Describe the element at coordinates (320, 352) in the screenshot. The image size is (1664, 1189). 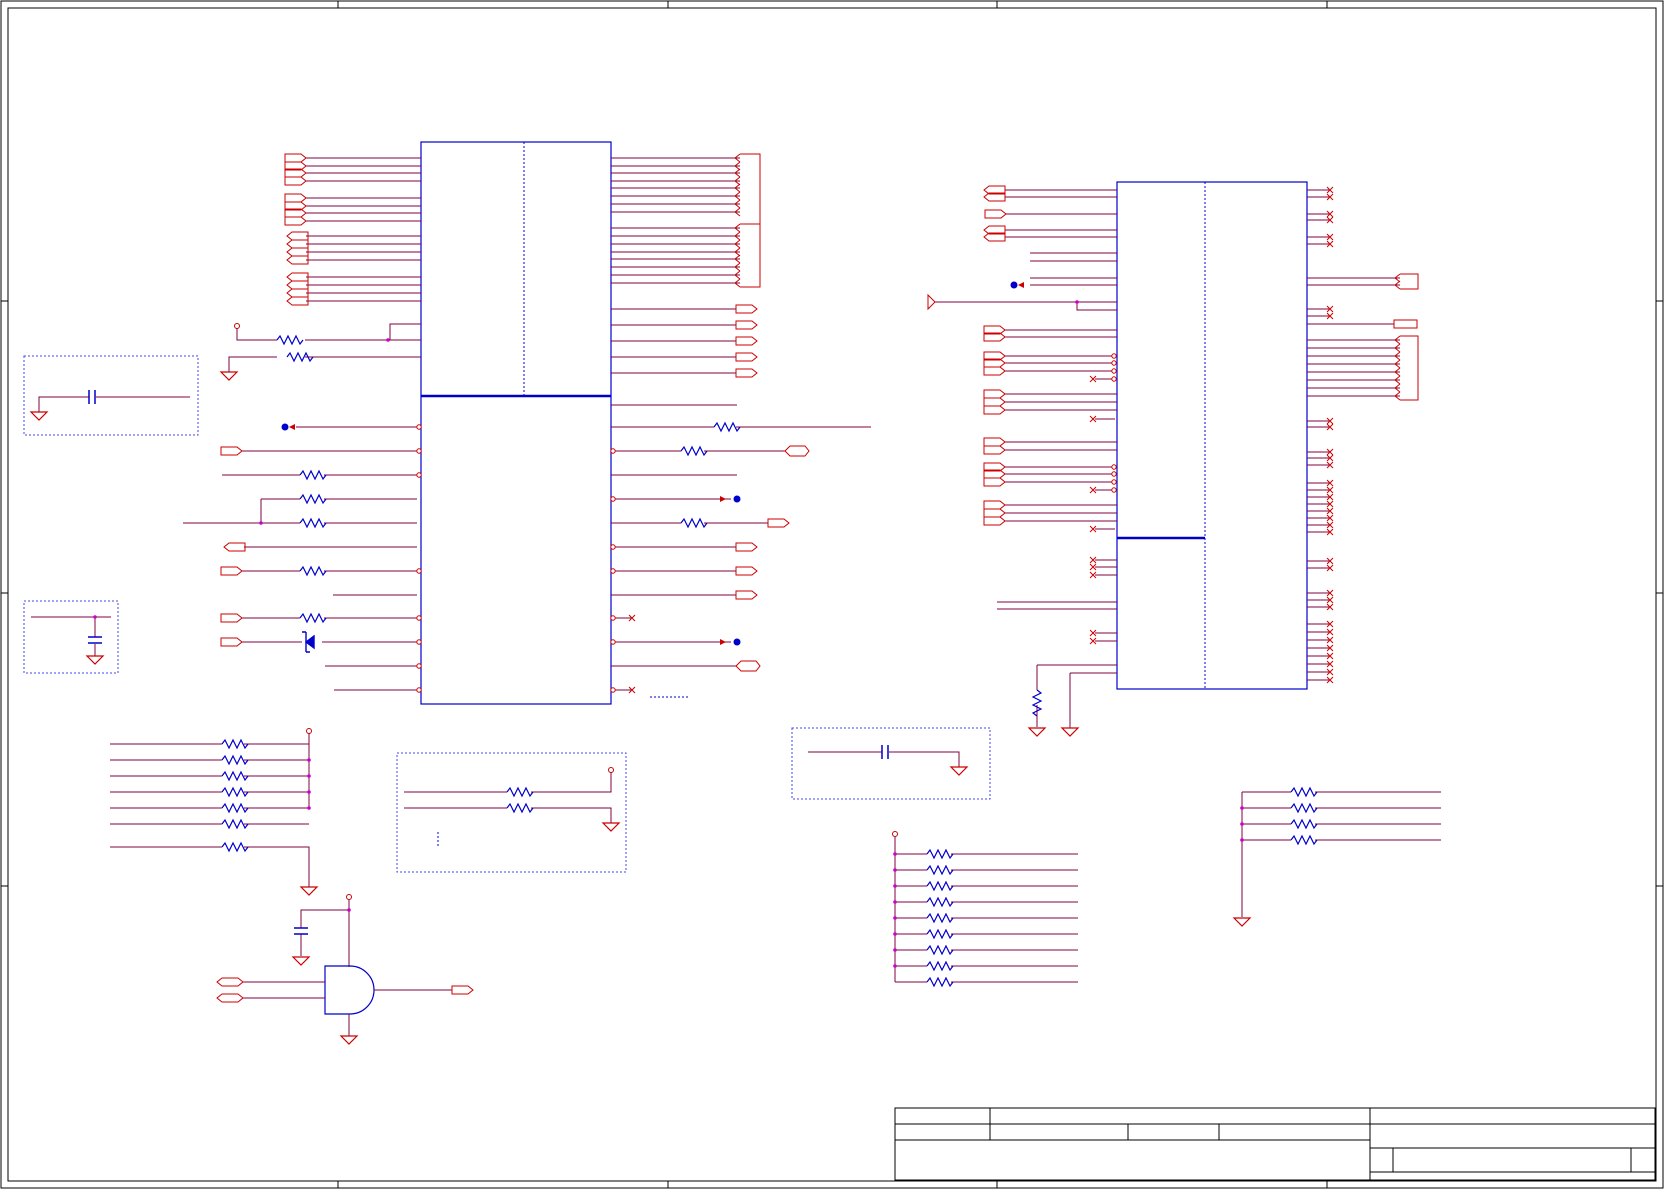
I see `config-resistors` at that location.